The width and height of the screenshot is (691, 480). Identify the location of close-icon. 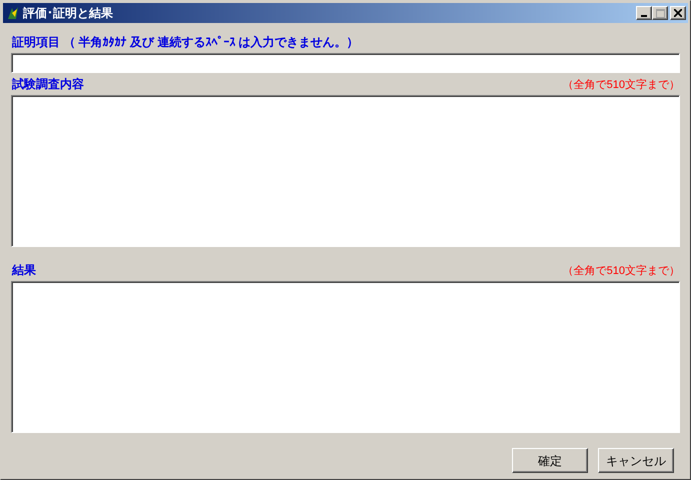
(678, 13).